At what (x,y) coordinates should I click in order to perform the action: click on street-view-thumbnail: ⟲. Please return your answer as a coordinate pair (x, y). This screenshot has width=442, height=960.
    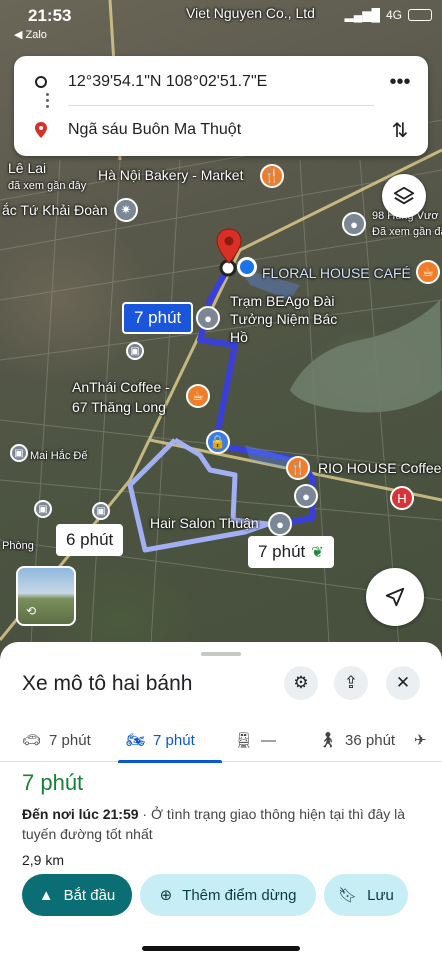
    Looking at the image, I should click on (46, 596).